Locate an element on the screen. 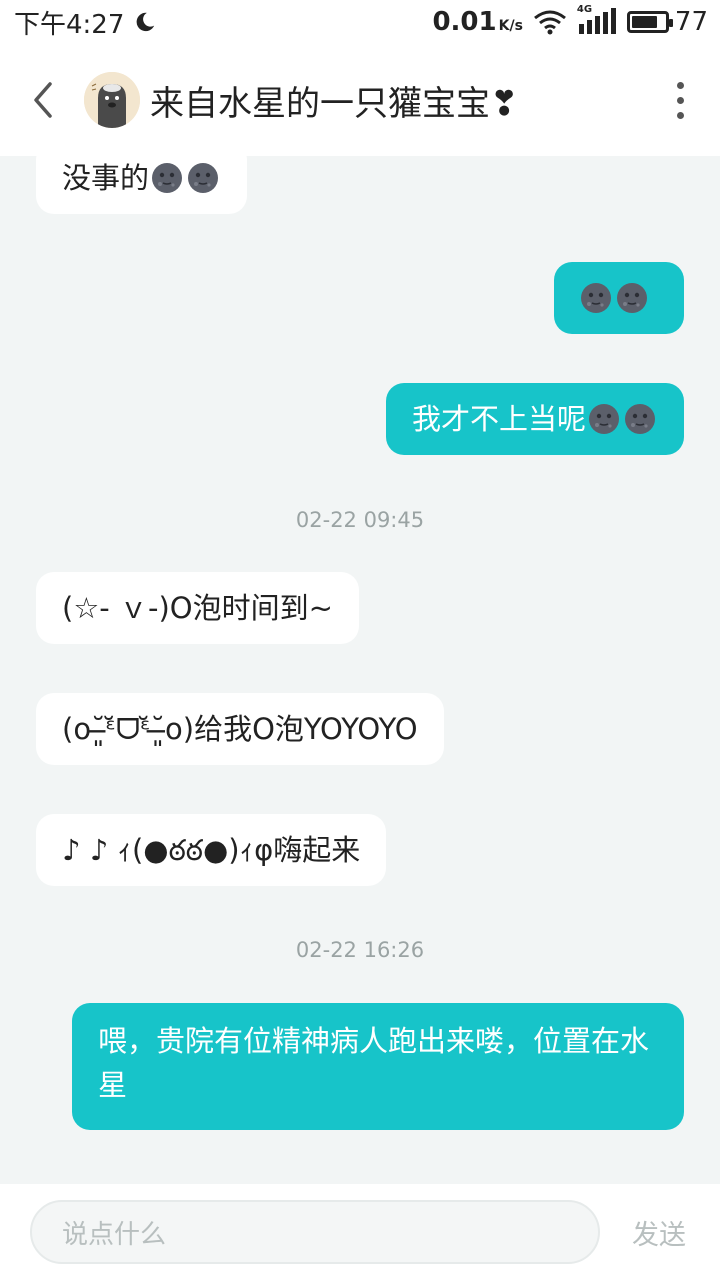 This screenshot has width=720, height=1280. chat-header: 来自水星的一只獾宝宝❣ is located at coordinates (360, 100).